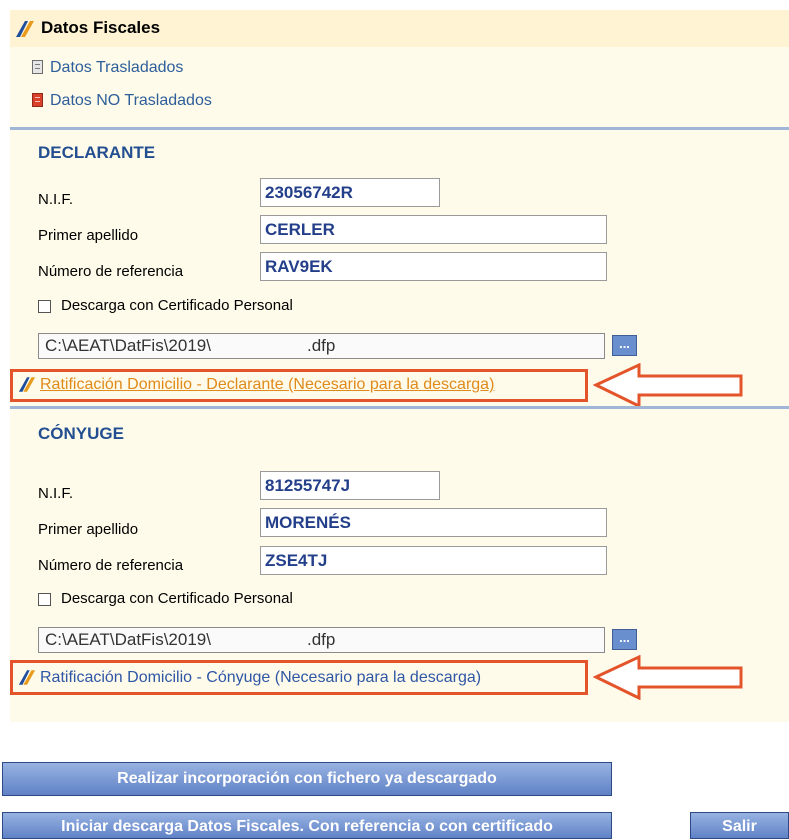 This screenshot has width=789, height=840. What do you see at coordinates (433, 522) in the screenshot?
I see `conyuge-apellido-input` at bounding box center [433, 522].